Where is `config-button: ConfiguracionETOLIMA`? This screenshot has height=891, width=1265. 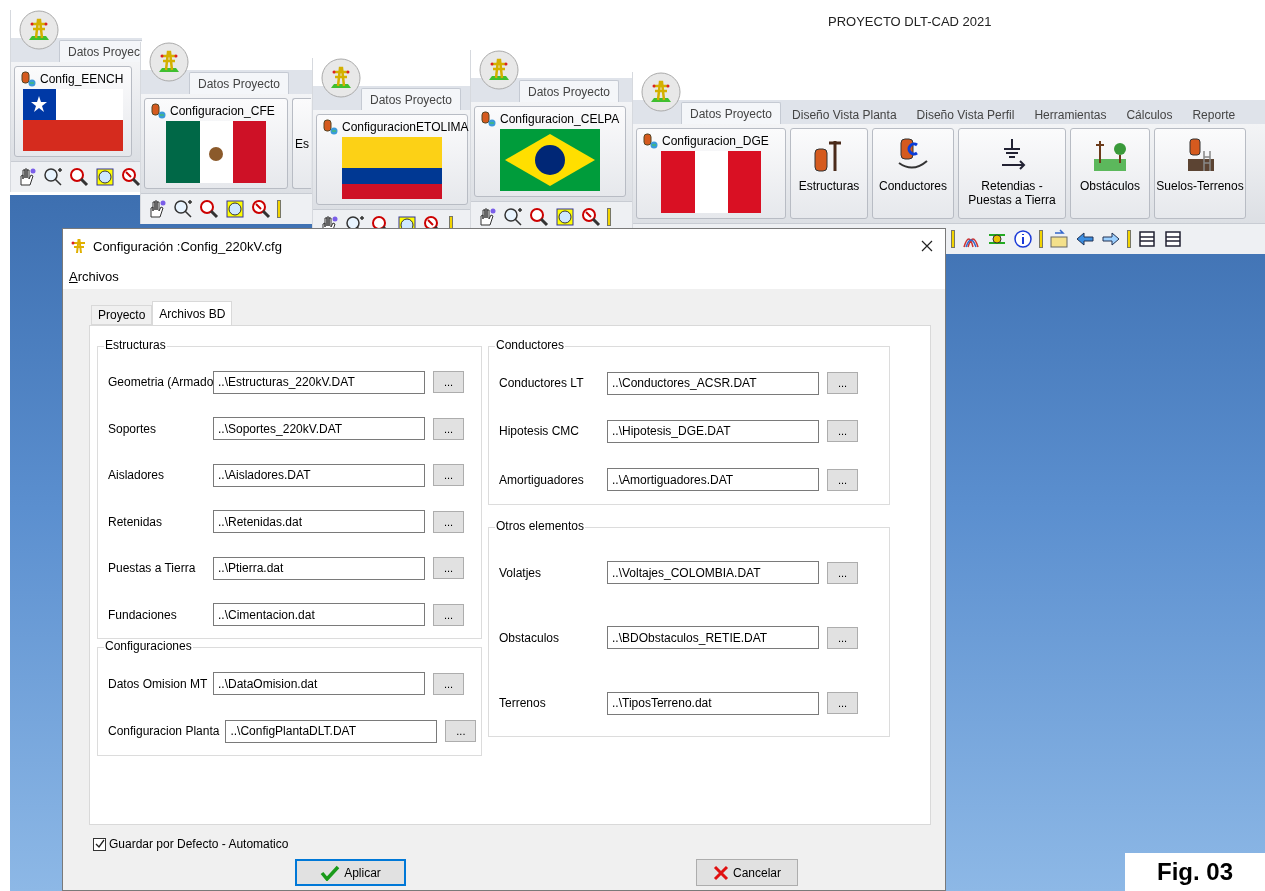 config-button: ConfiguracionETOLIMA is located at coordinates (392, 159).